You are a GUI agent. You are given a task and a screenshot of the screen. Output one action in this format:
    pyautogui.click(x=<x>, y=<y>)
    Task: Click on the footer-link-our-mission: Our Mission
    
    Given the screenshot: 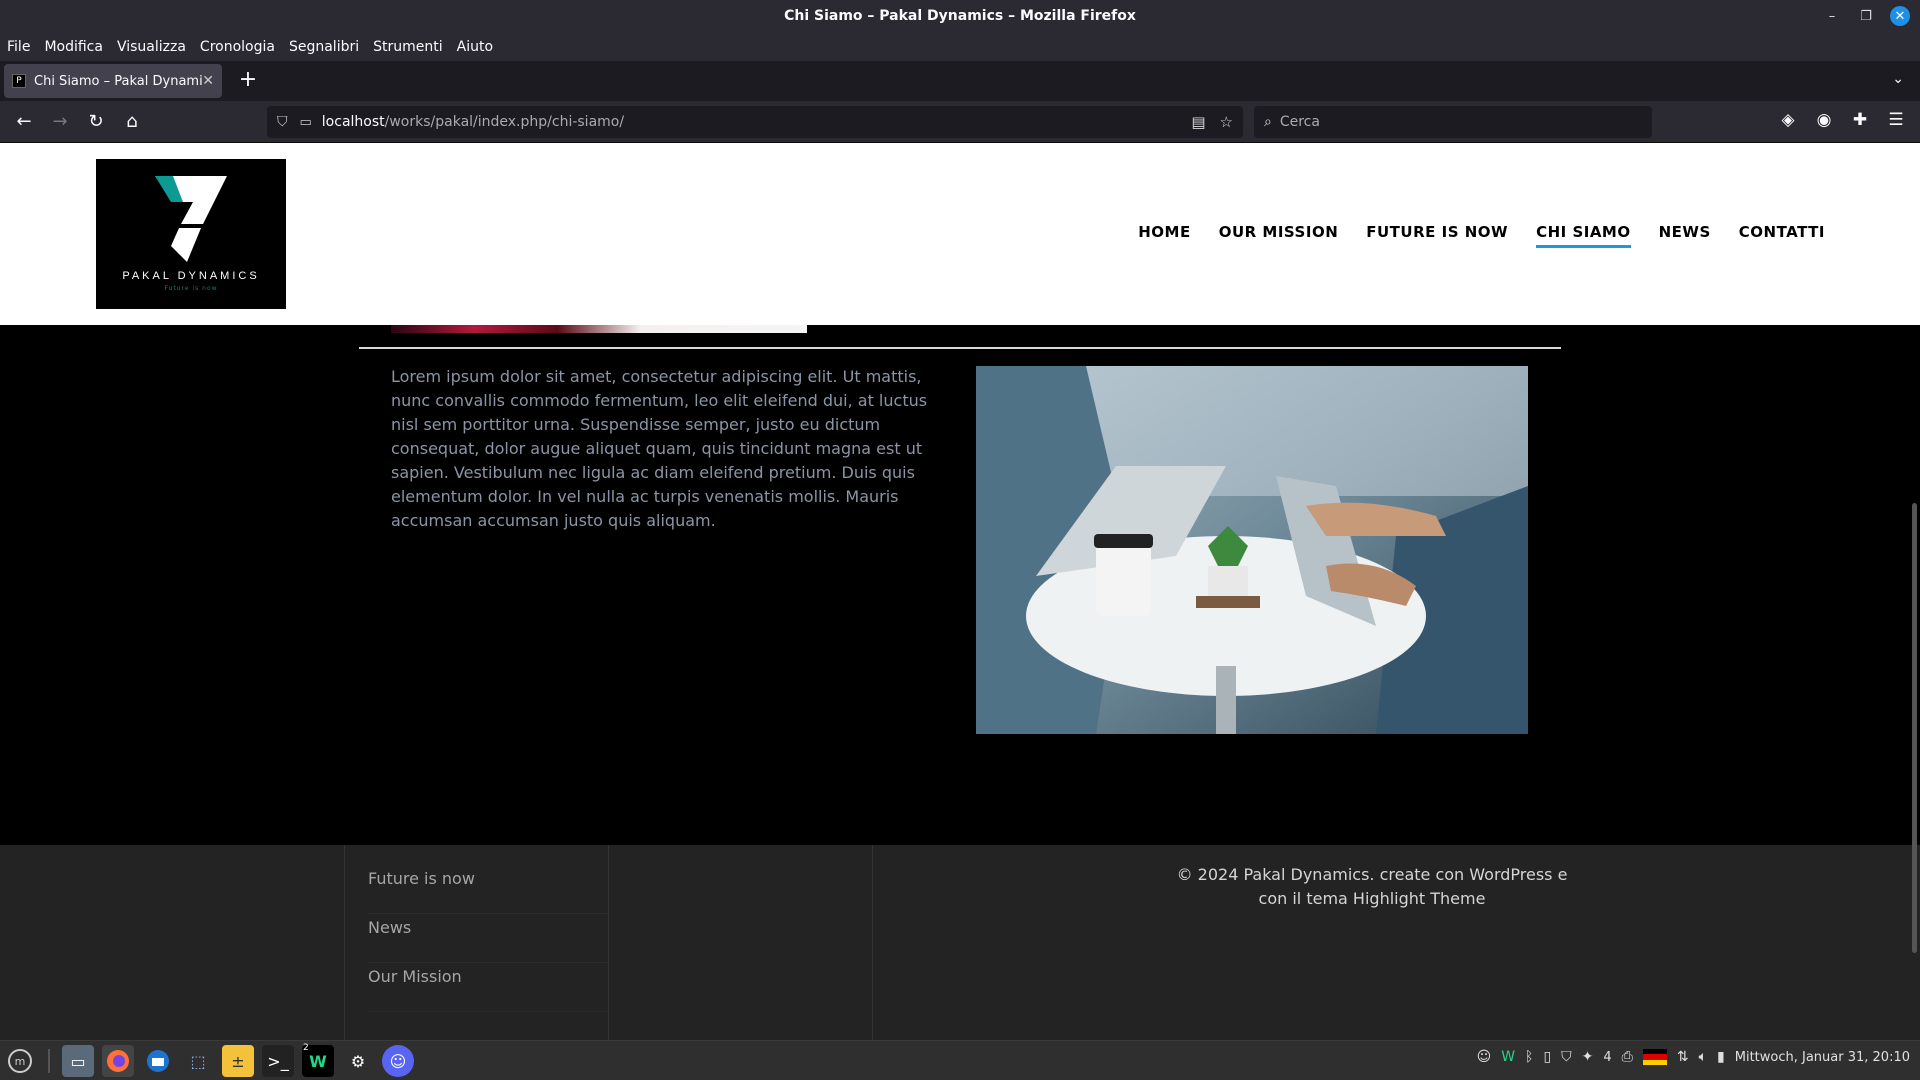 What is the action you would take?
    pyautogui.click(x=488, y=987)
    